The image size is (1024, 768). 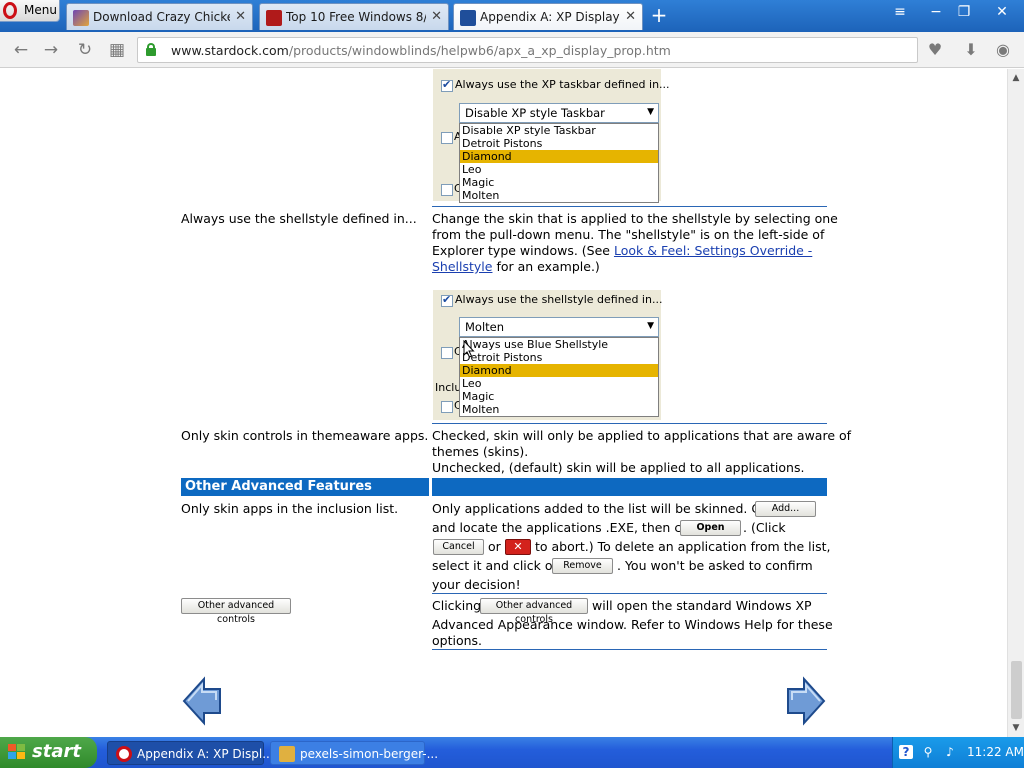 I want to click on volume-icon: ♪, so click(x=950, y=752).